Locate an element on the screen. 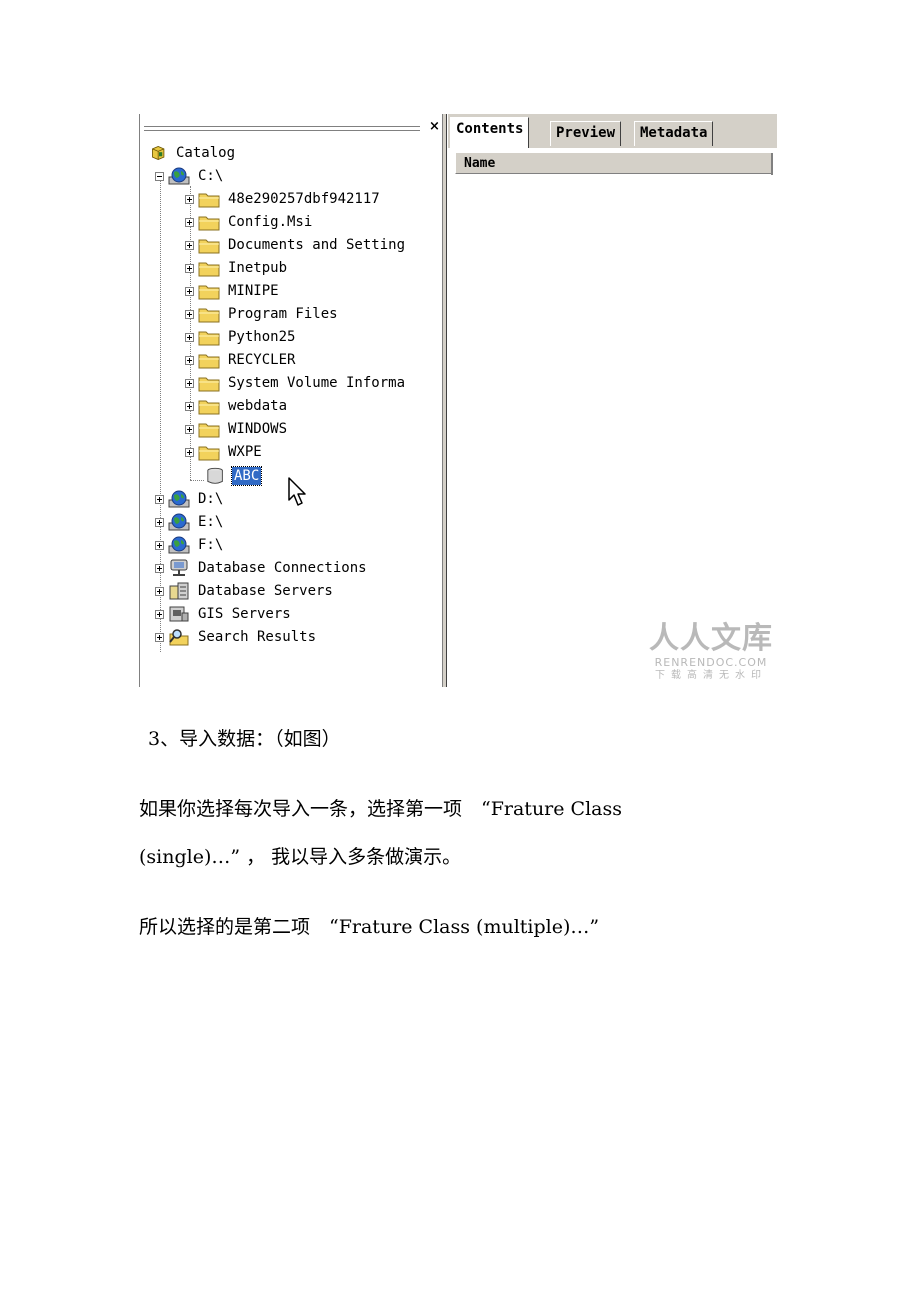 Image resolution: width=920 pixels, height=1302 pixels. tree-item-abc-database: ABC is located at coordinates (234, 476).